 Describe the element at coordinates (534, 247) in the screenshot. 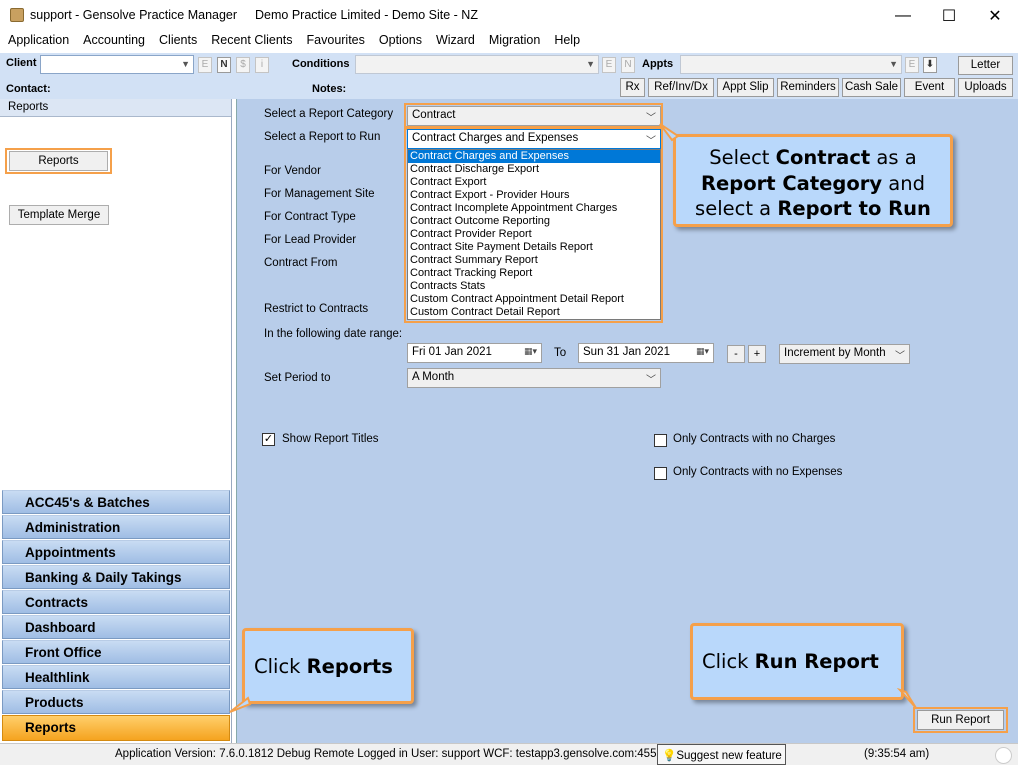

I see `report-option: Contract Site Payment Details Report` at that location.